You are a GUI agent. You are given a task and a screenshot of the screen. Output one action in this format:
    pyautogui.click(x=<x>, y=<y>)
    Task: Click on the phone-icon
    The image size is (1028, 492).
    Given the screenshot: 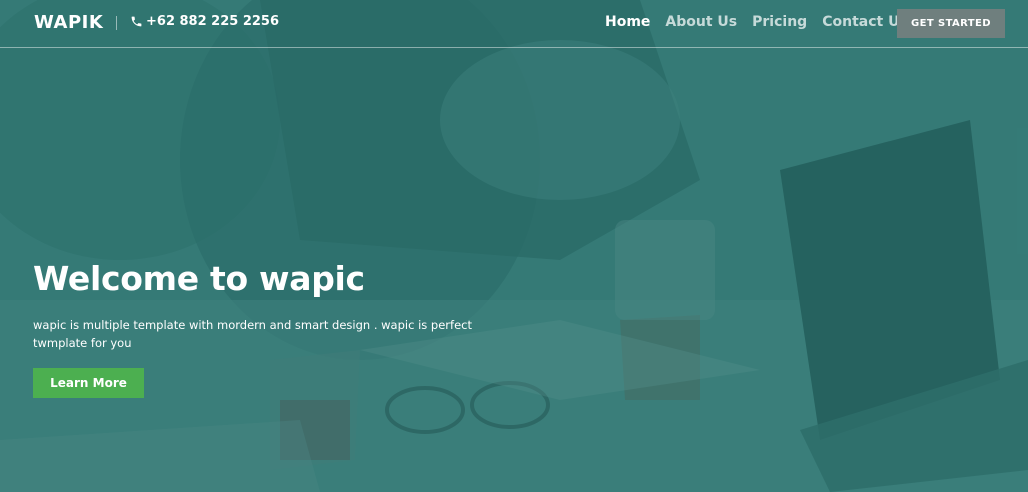 What is the action you would take?
    pyautogui.click(x=136, y=21)
    